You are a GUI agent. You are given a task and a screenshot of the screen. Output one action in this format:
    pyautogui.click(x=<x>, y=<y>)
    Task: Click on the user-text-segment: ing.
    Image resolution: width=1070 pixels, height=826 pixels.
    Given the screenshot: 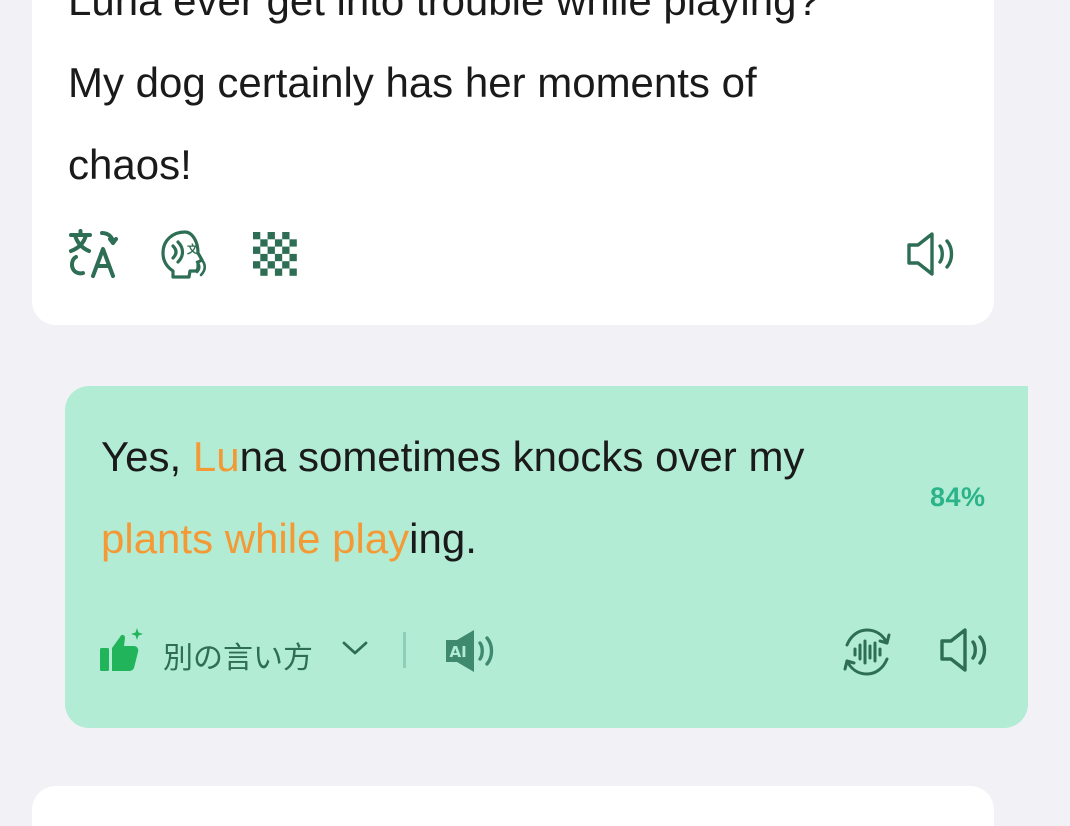 What is the action you would take?
    pyautogui.click(x=443, y=538)
    